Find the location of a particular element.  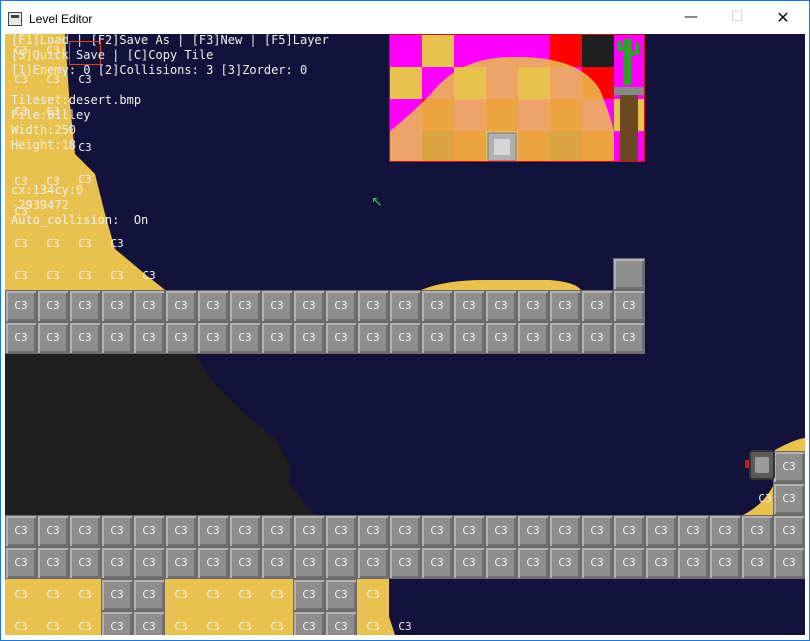

maximize-button: ☐ is located at coordinates (737, 17).